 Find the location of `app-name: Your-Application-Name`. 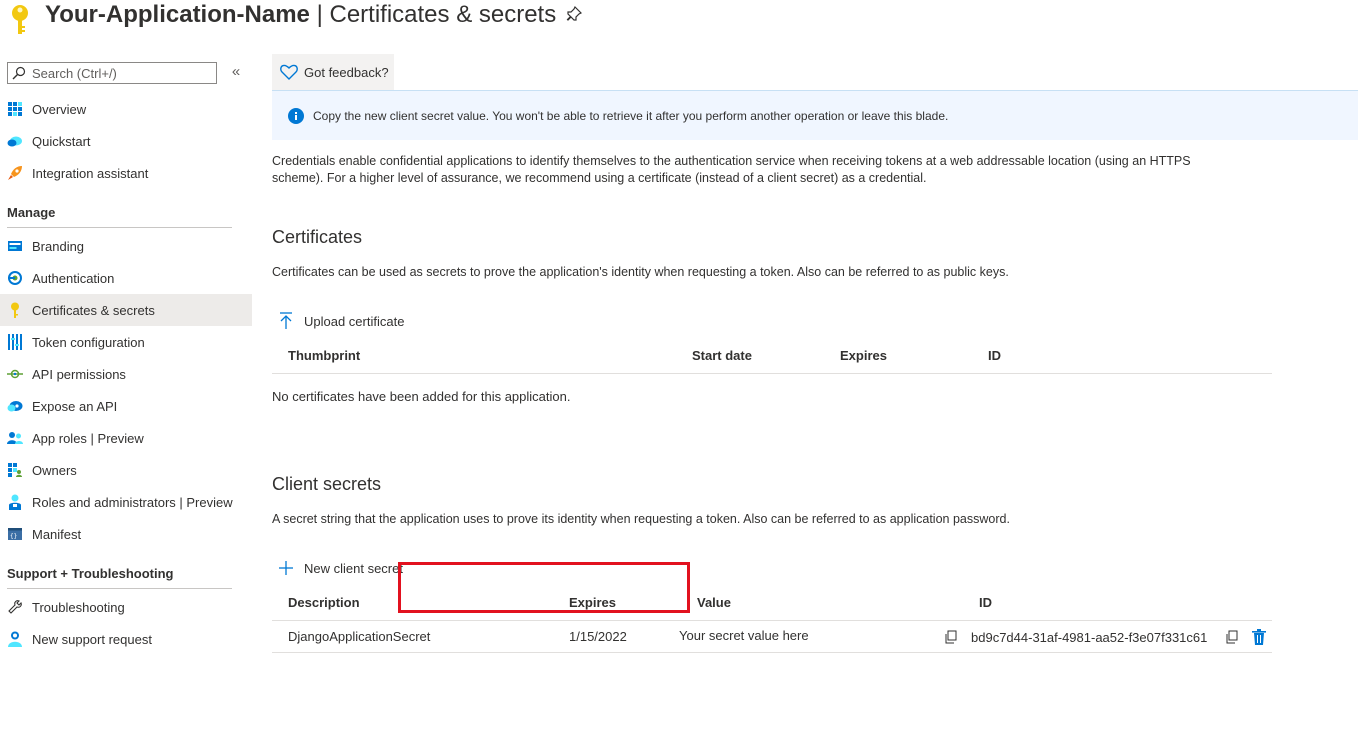

app-name: Your-Application-Name is located at coordinates (177, 14).